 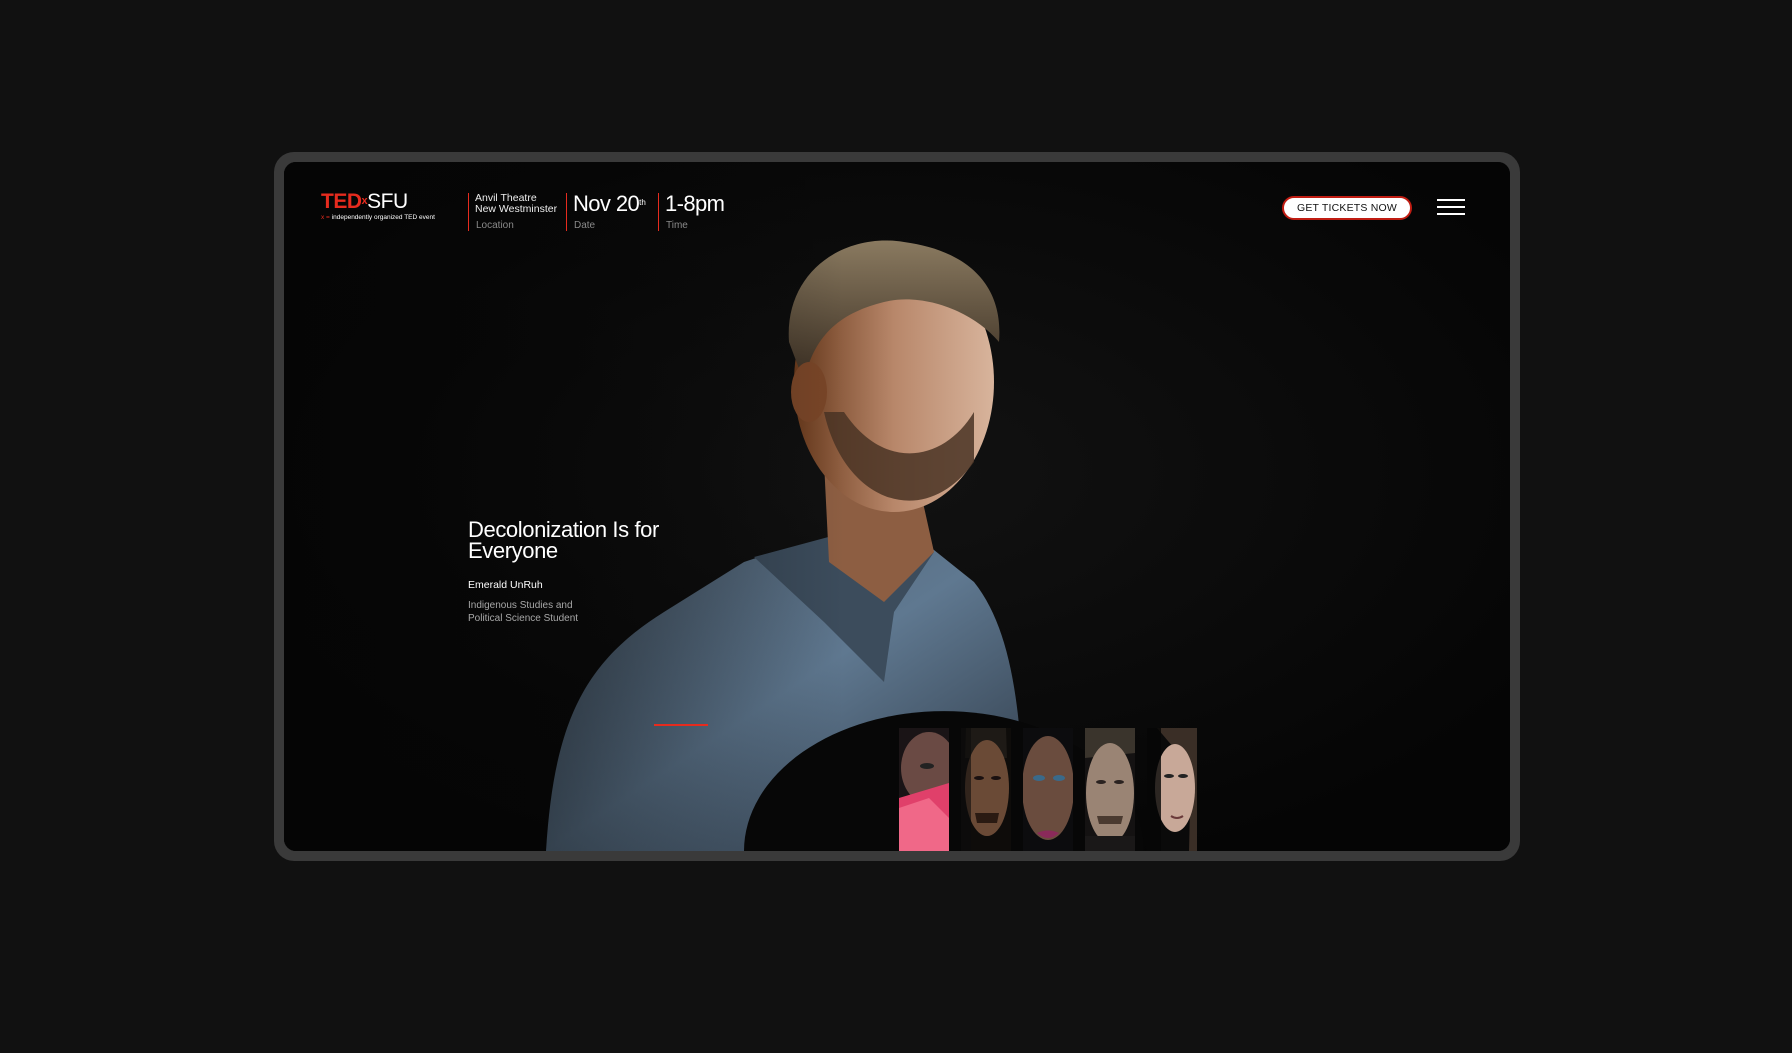 What do you see at coordinates (677, 225) in the screenshot?
I see `time-label: Time` at bounding box center [677, 225].